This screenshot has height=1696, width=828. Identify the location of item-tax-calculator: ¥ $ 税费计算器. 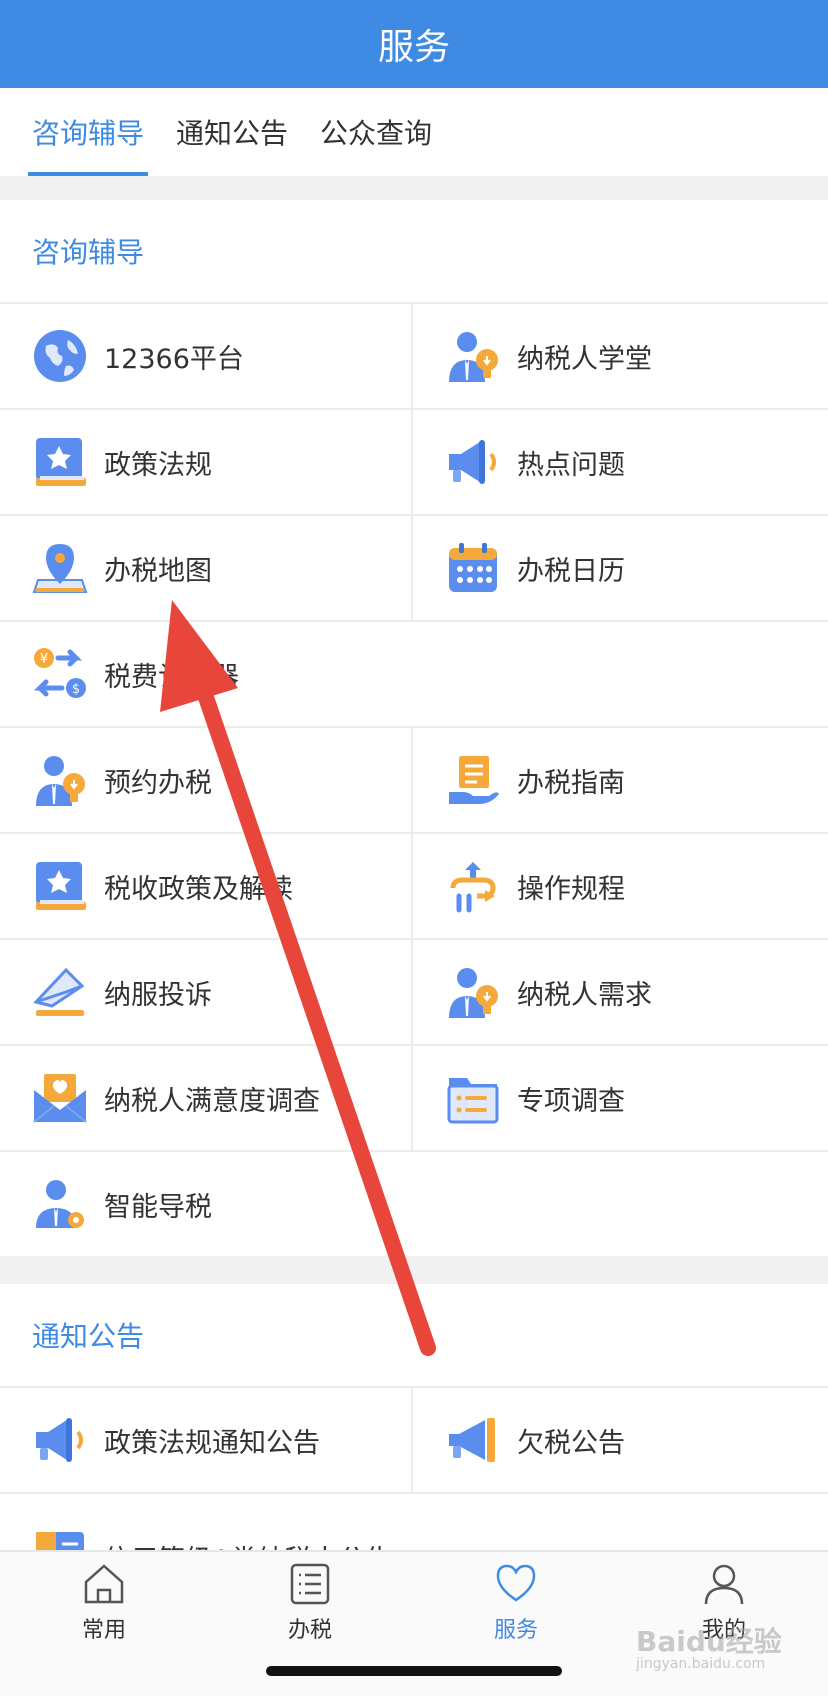
(414, 674).